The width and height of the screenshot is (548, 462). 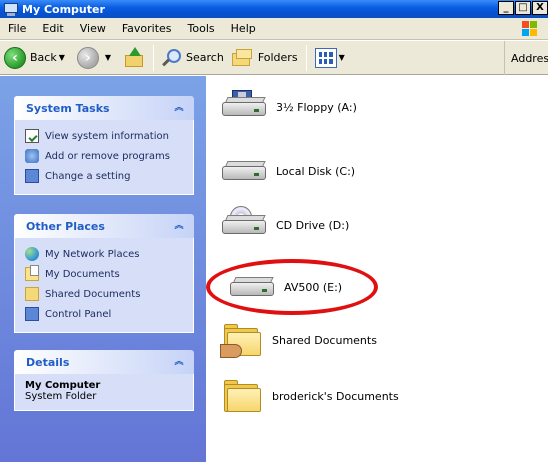 I want to click on drive-item-local-disk: Local Disk (C:), so click(x=350, y=171).